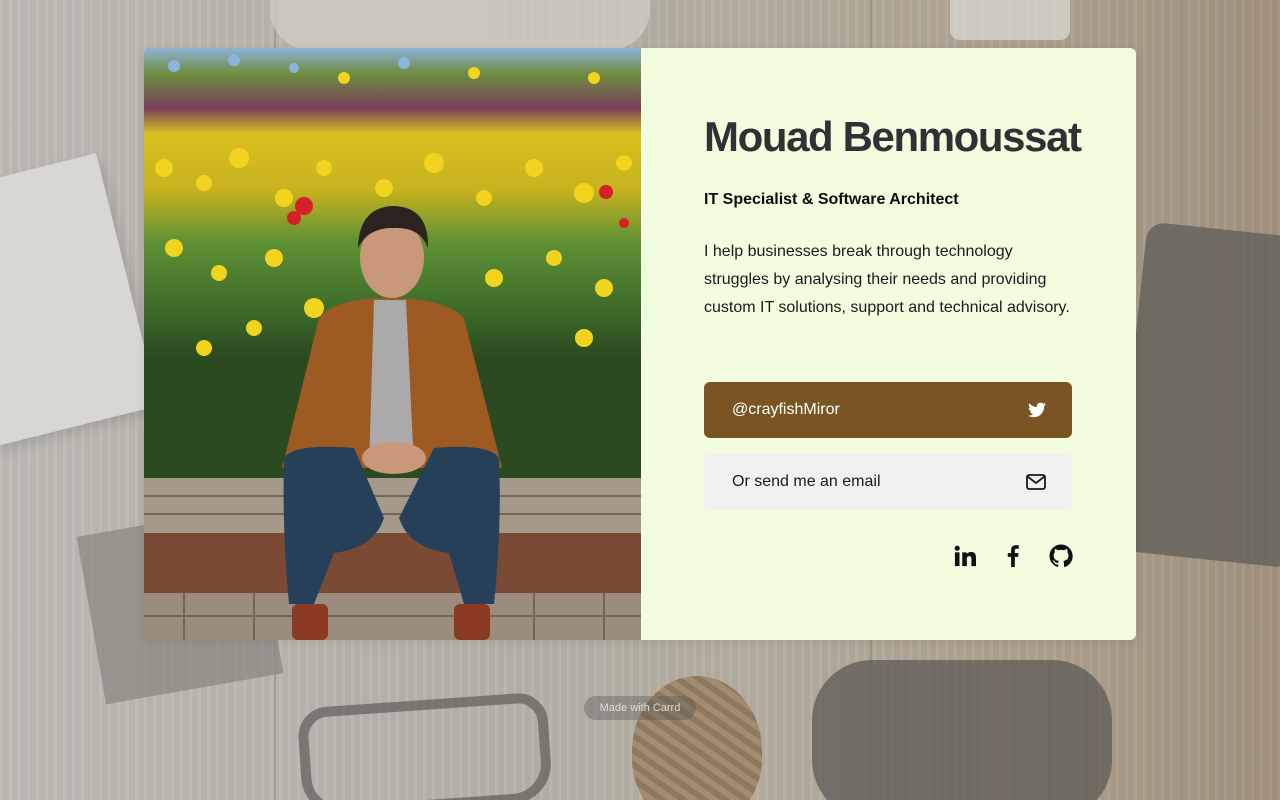 Image resolution: width=1280 pixels, height=800 pixels. What do you see at coordinates (806, 481) in the screenshot?
I see `email-button-label: Or send me an email` at bounding box center [806, 481].